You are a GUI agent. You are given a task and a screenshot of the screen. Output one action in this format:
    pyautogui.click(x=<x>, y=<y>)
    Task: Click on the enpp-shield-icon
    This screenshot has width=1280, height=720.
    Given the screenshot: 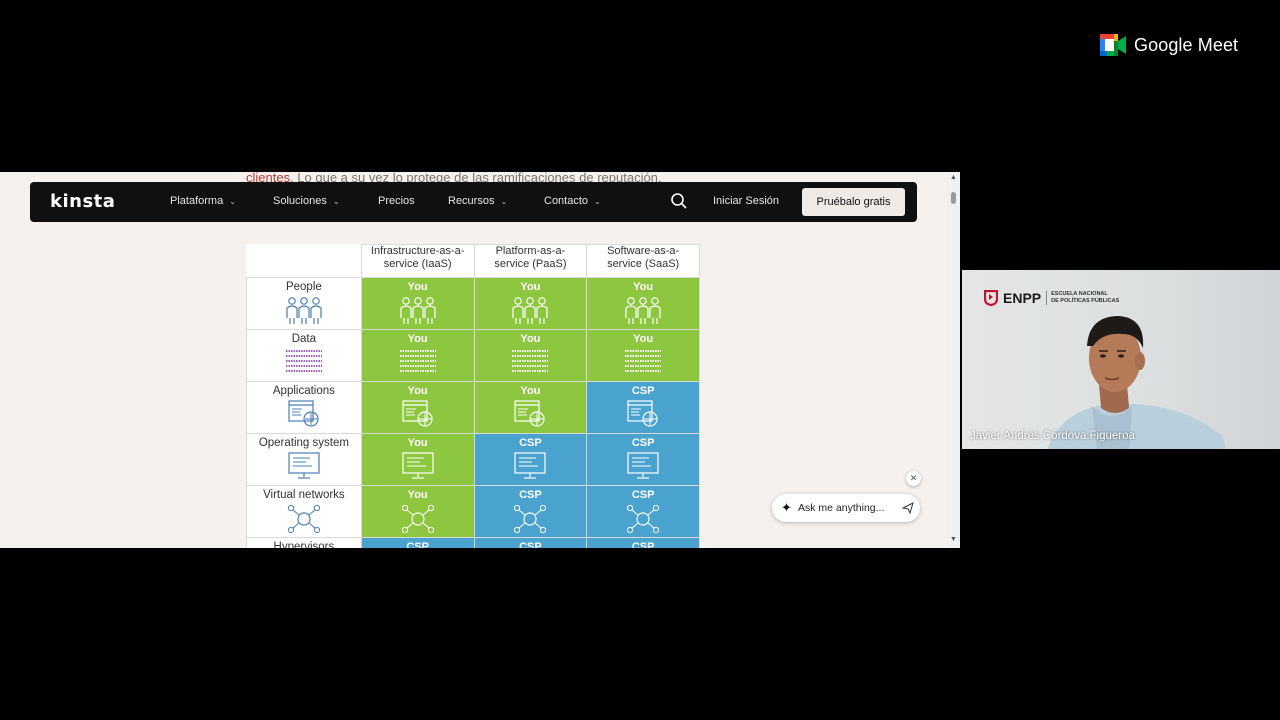 What is the action you would take?
    pyautogui.click(x=991, y=298)
    